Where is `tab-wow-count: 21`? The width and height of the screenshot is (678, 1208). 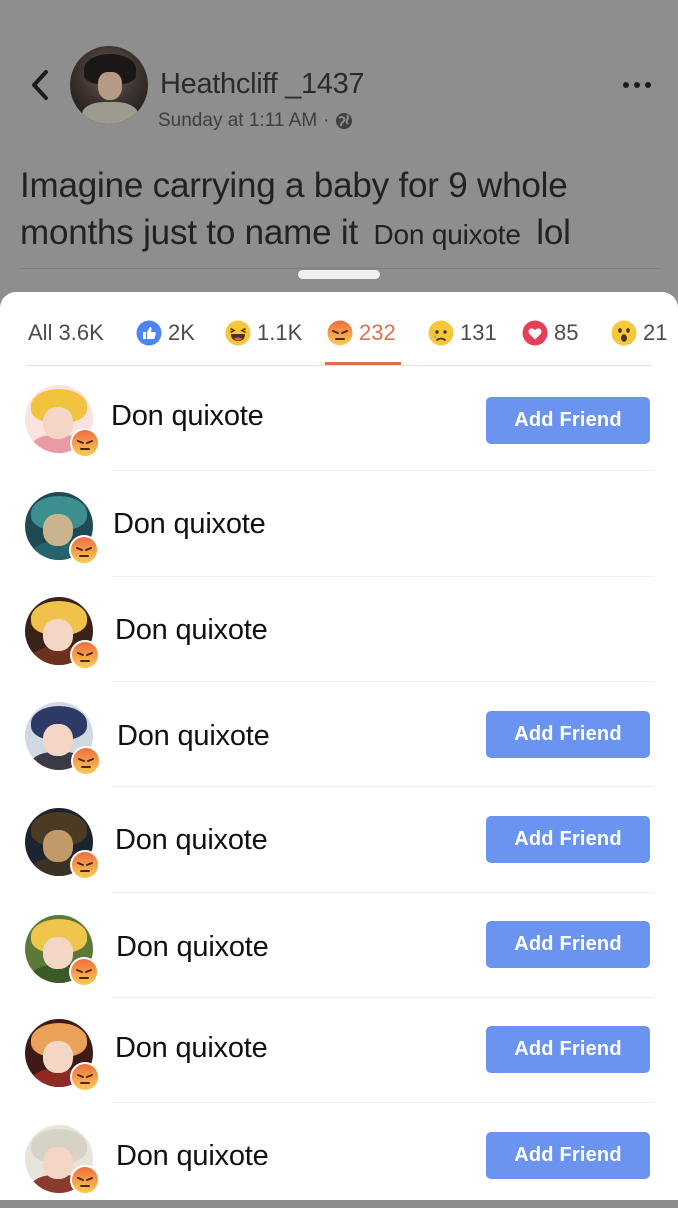
tab-wow-count: 21 is located at coordinates (655, 332).